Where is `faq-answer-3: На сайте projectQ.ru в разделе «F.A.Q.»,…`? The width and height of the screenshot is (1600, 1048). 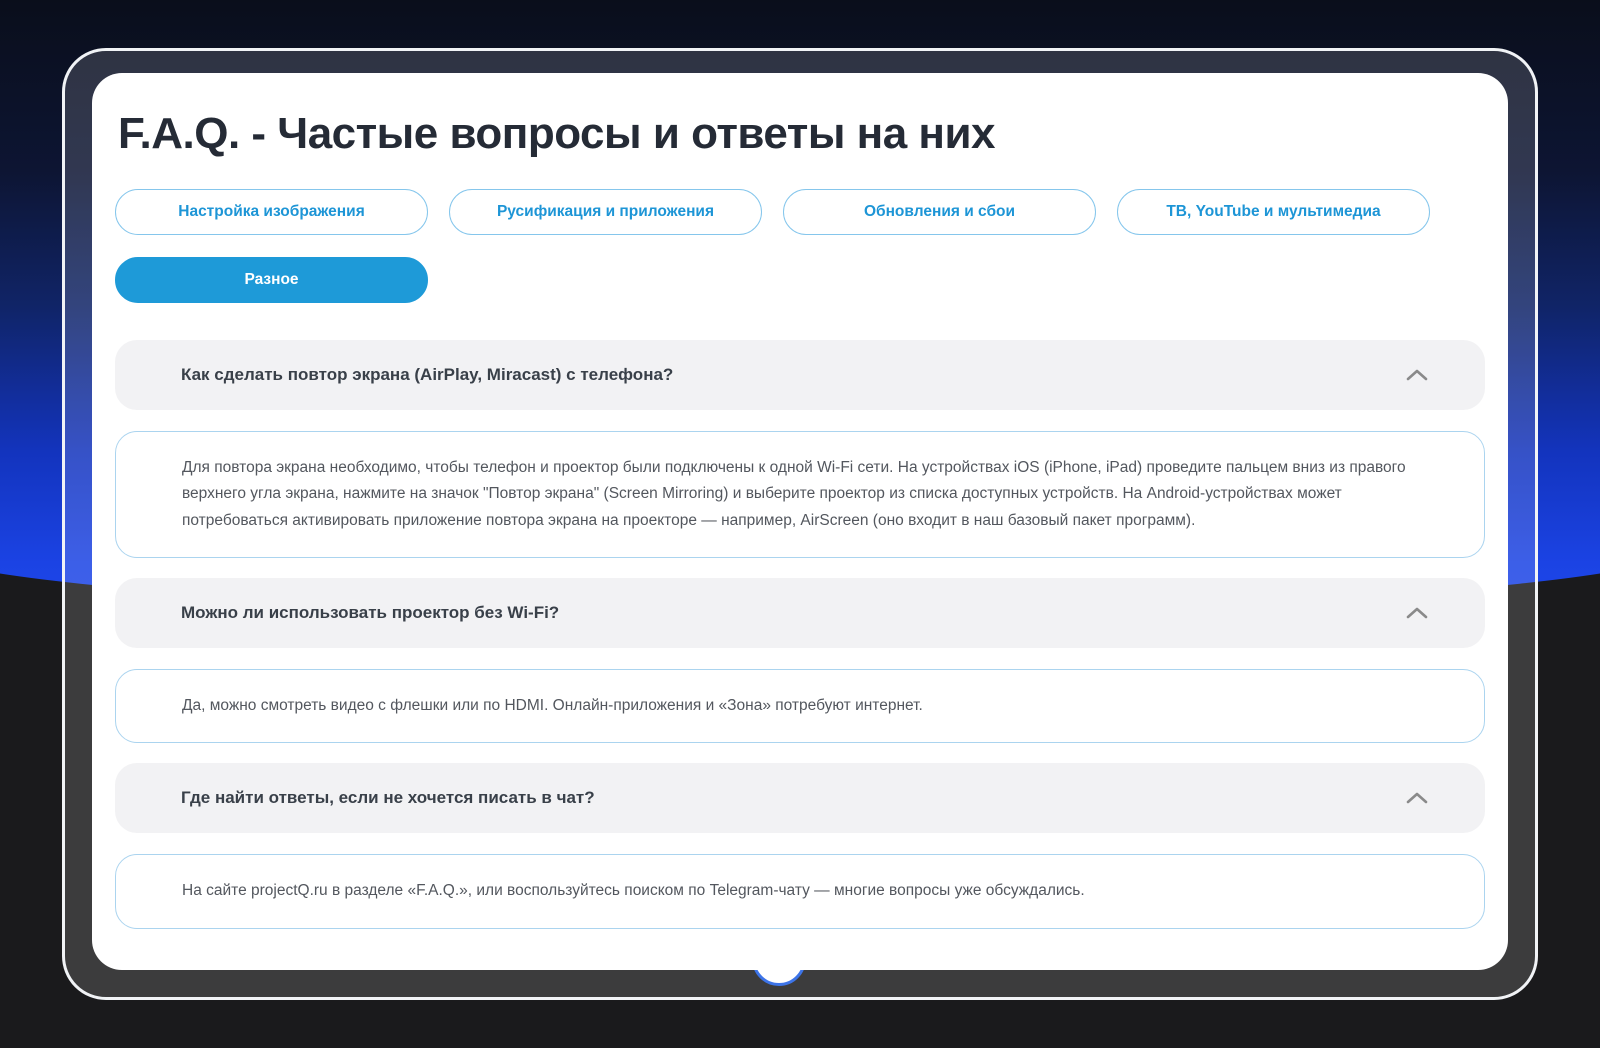 faq-answer-3: На сайте projectQ.ru в разделе «F.A.Q.»,… is located at coordinates (800, 891).